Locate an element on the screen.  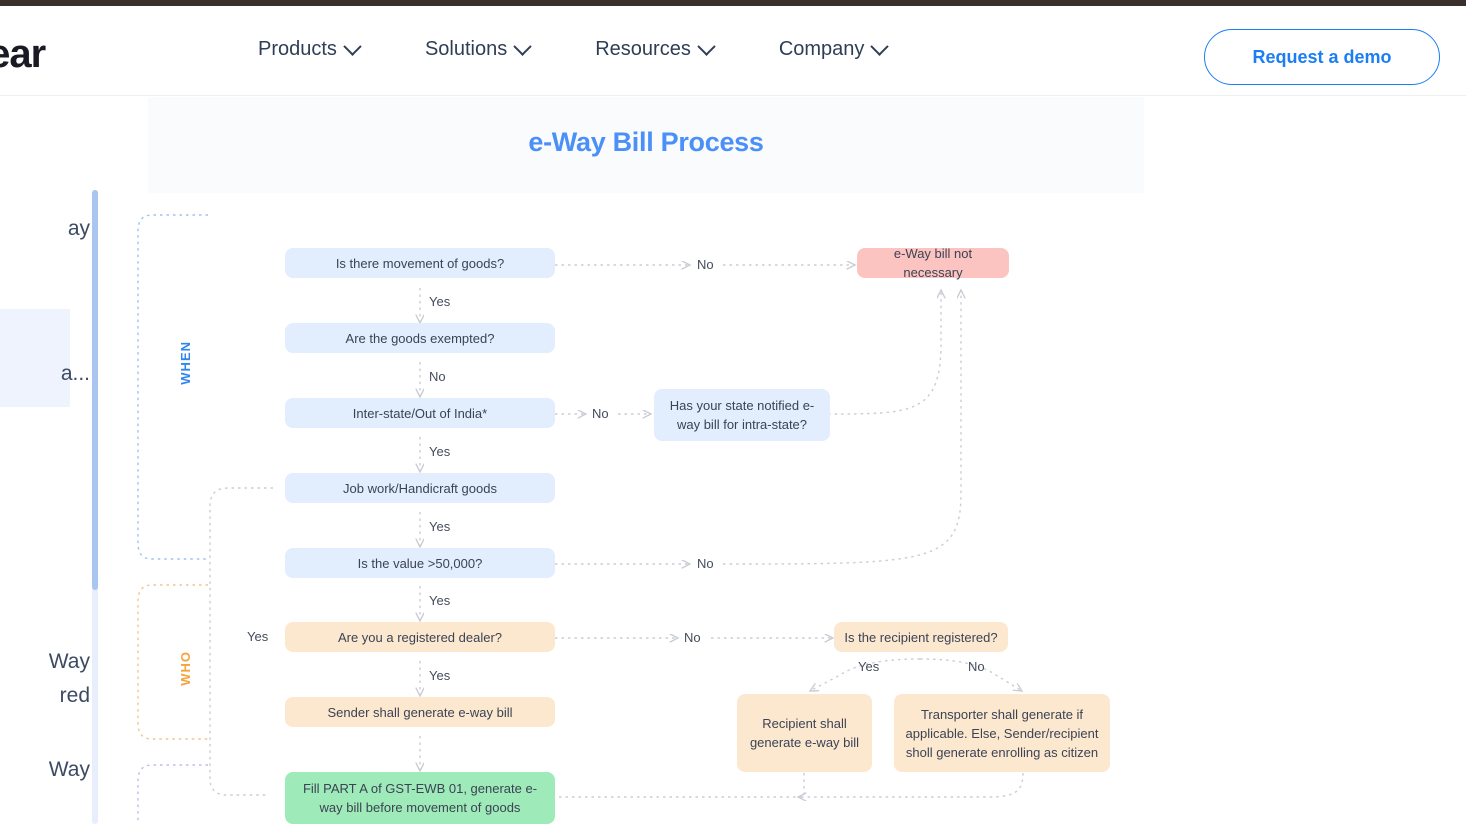
flow-node-recipient-generate: Recipient shall generate e-way bill is located at coordinates (804, 733).